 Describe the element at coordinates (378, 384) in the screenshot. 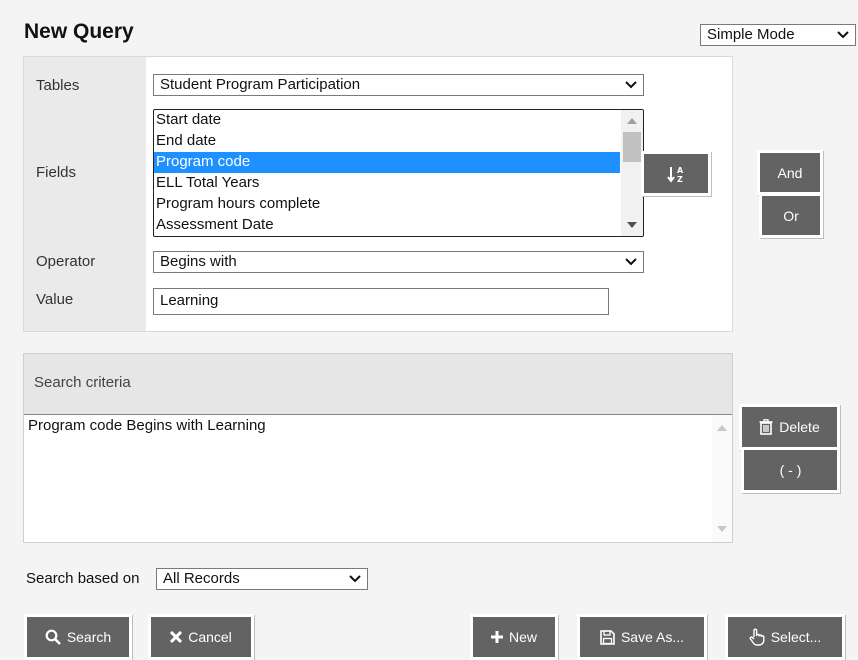

I see `search-criteria-header: Search criteria` at that location.